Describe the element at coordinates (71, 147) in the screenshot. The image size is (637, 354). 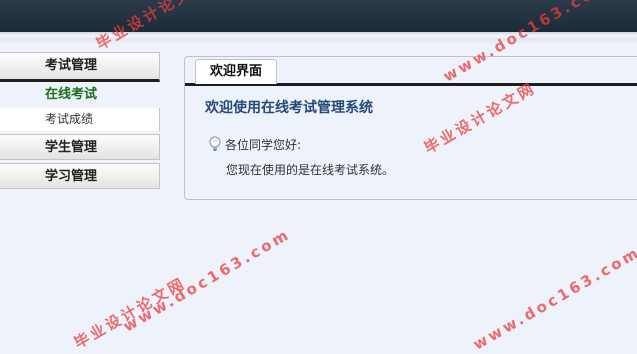
I see `menu-group-label: 学生管理` at that location.